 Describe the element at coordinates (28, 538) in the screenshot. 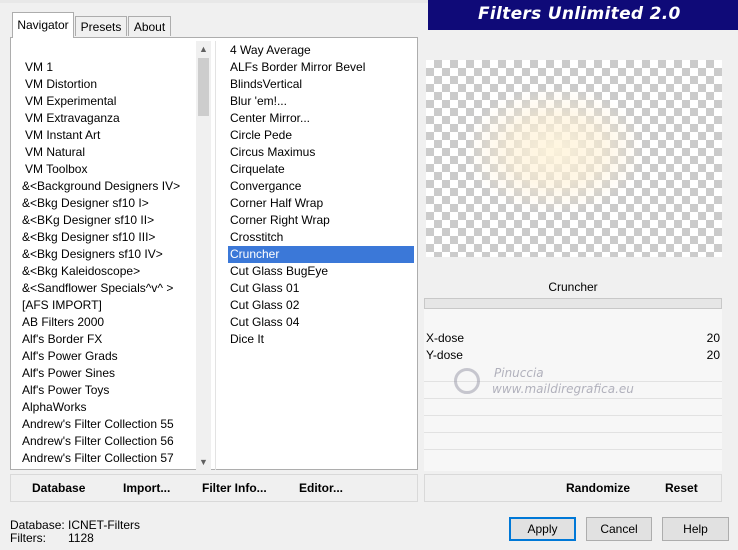

I see `status-filters-label: Filters:` at that location.